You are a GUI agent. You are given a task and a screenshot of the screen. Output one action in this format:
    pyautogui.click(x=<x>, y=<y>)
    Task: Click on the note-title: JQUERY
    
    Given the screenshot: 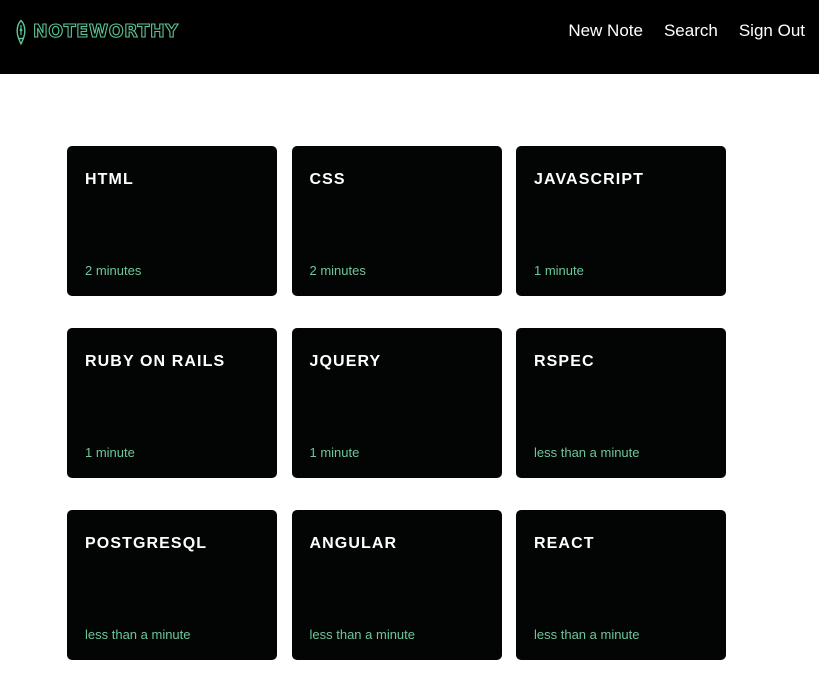 What is the action you would take?
    pyautogui.click(x=345, y=361)
    